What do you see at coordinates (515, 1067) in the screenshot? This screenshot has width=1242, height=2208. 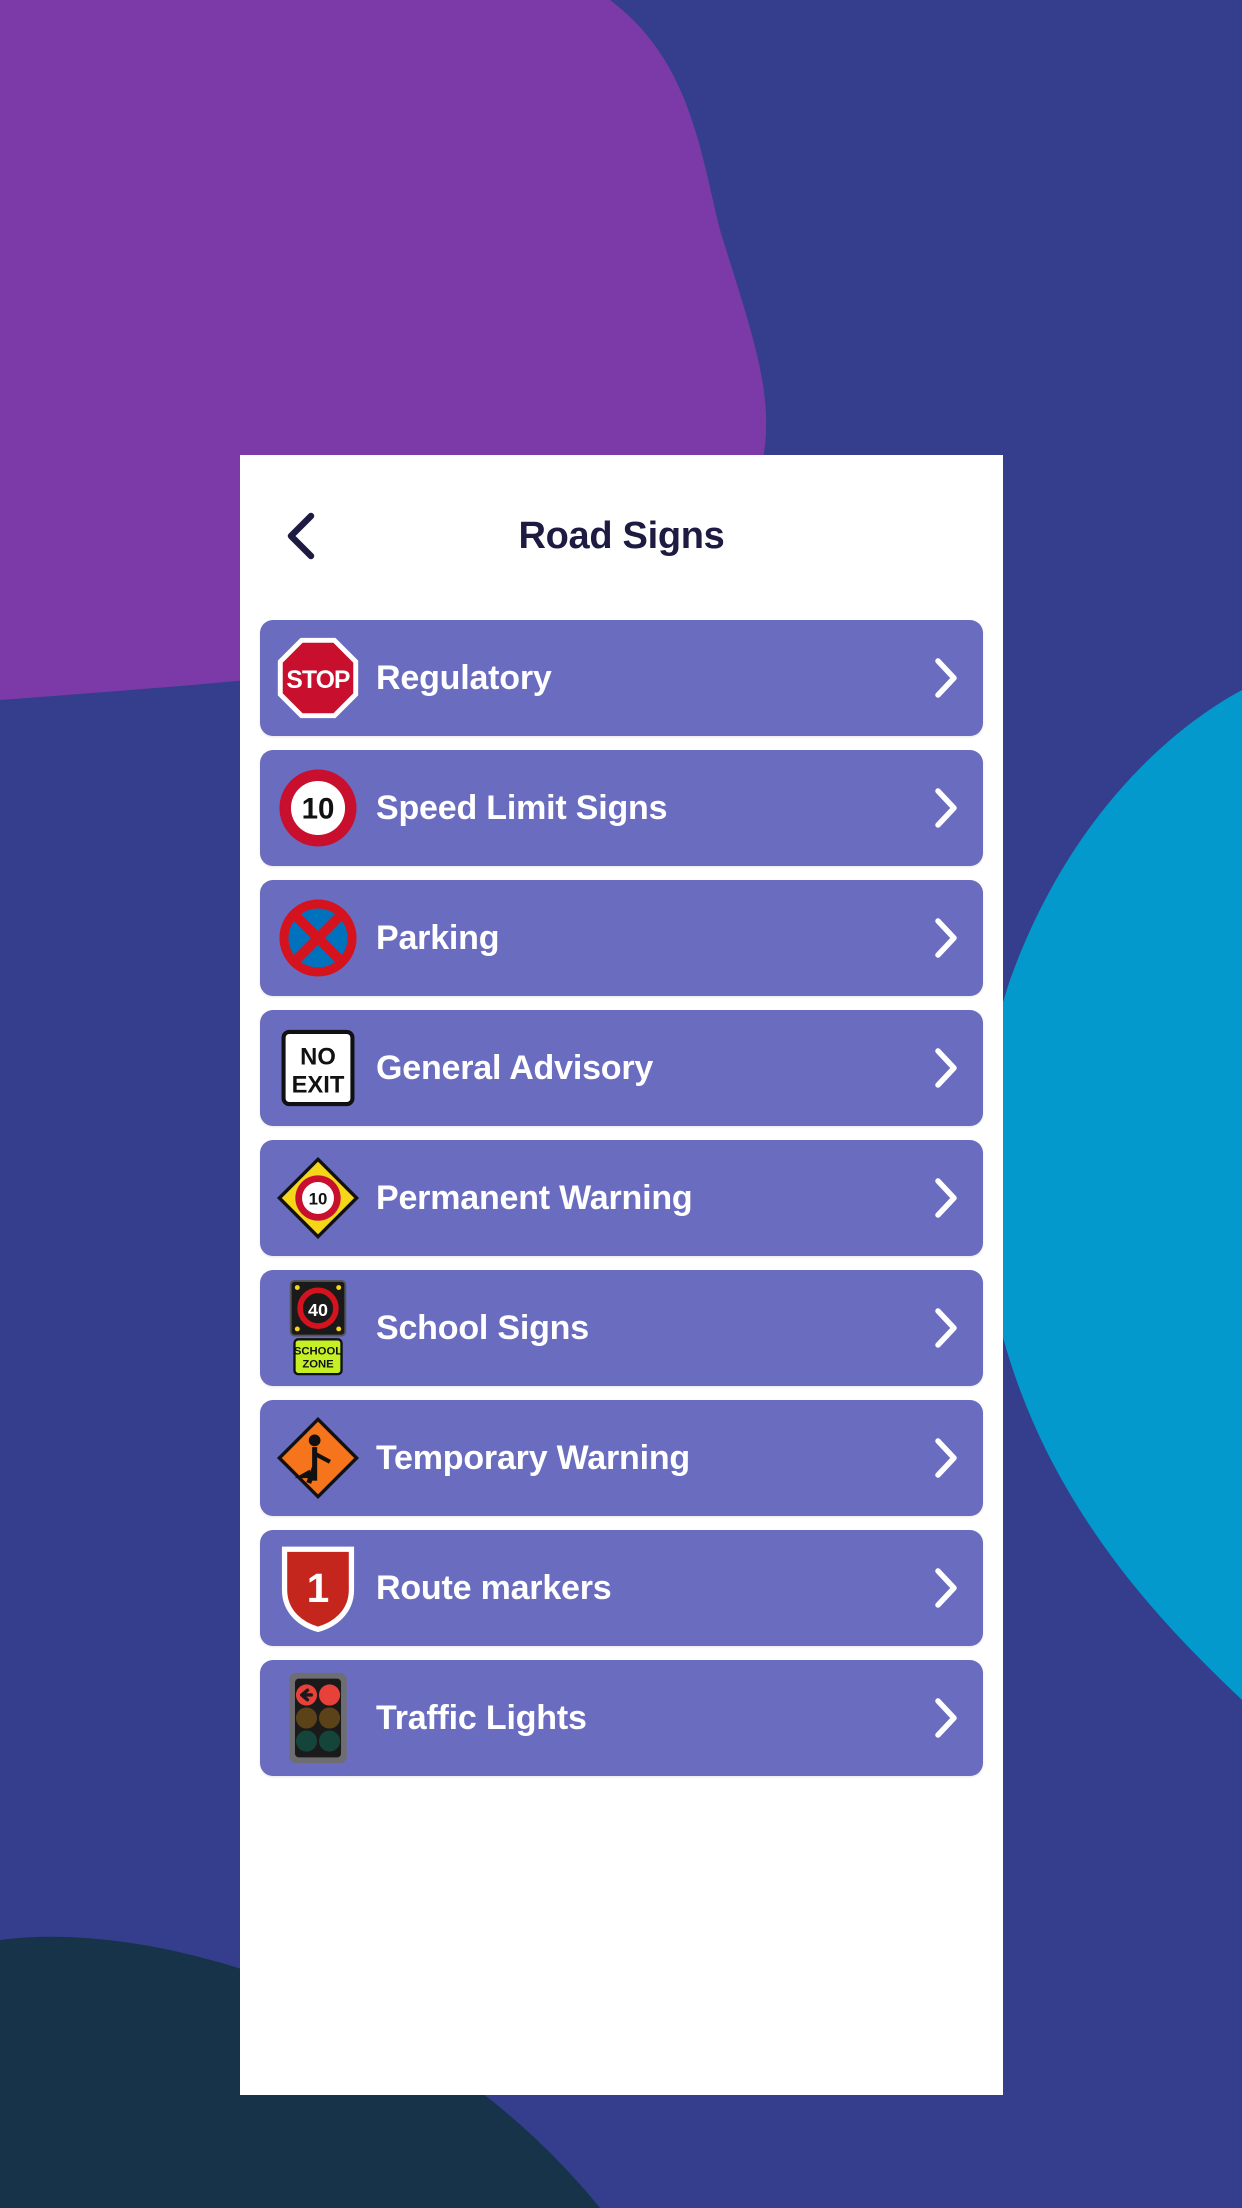 I see `list-item-label: General Advisory` at bounding box center [515, 1067].